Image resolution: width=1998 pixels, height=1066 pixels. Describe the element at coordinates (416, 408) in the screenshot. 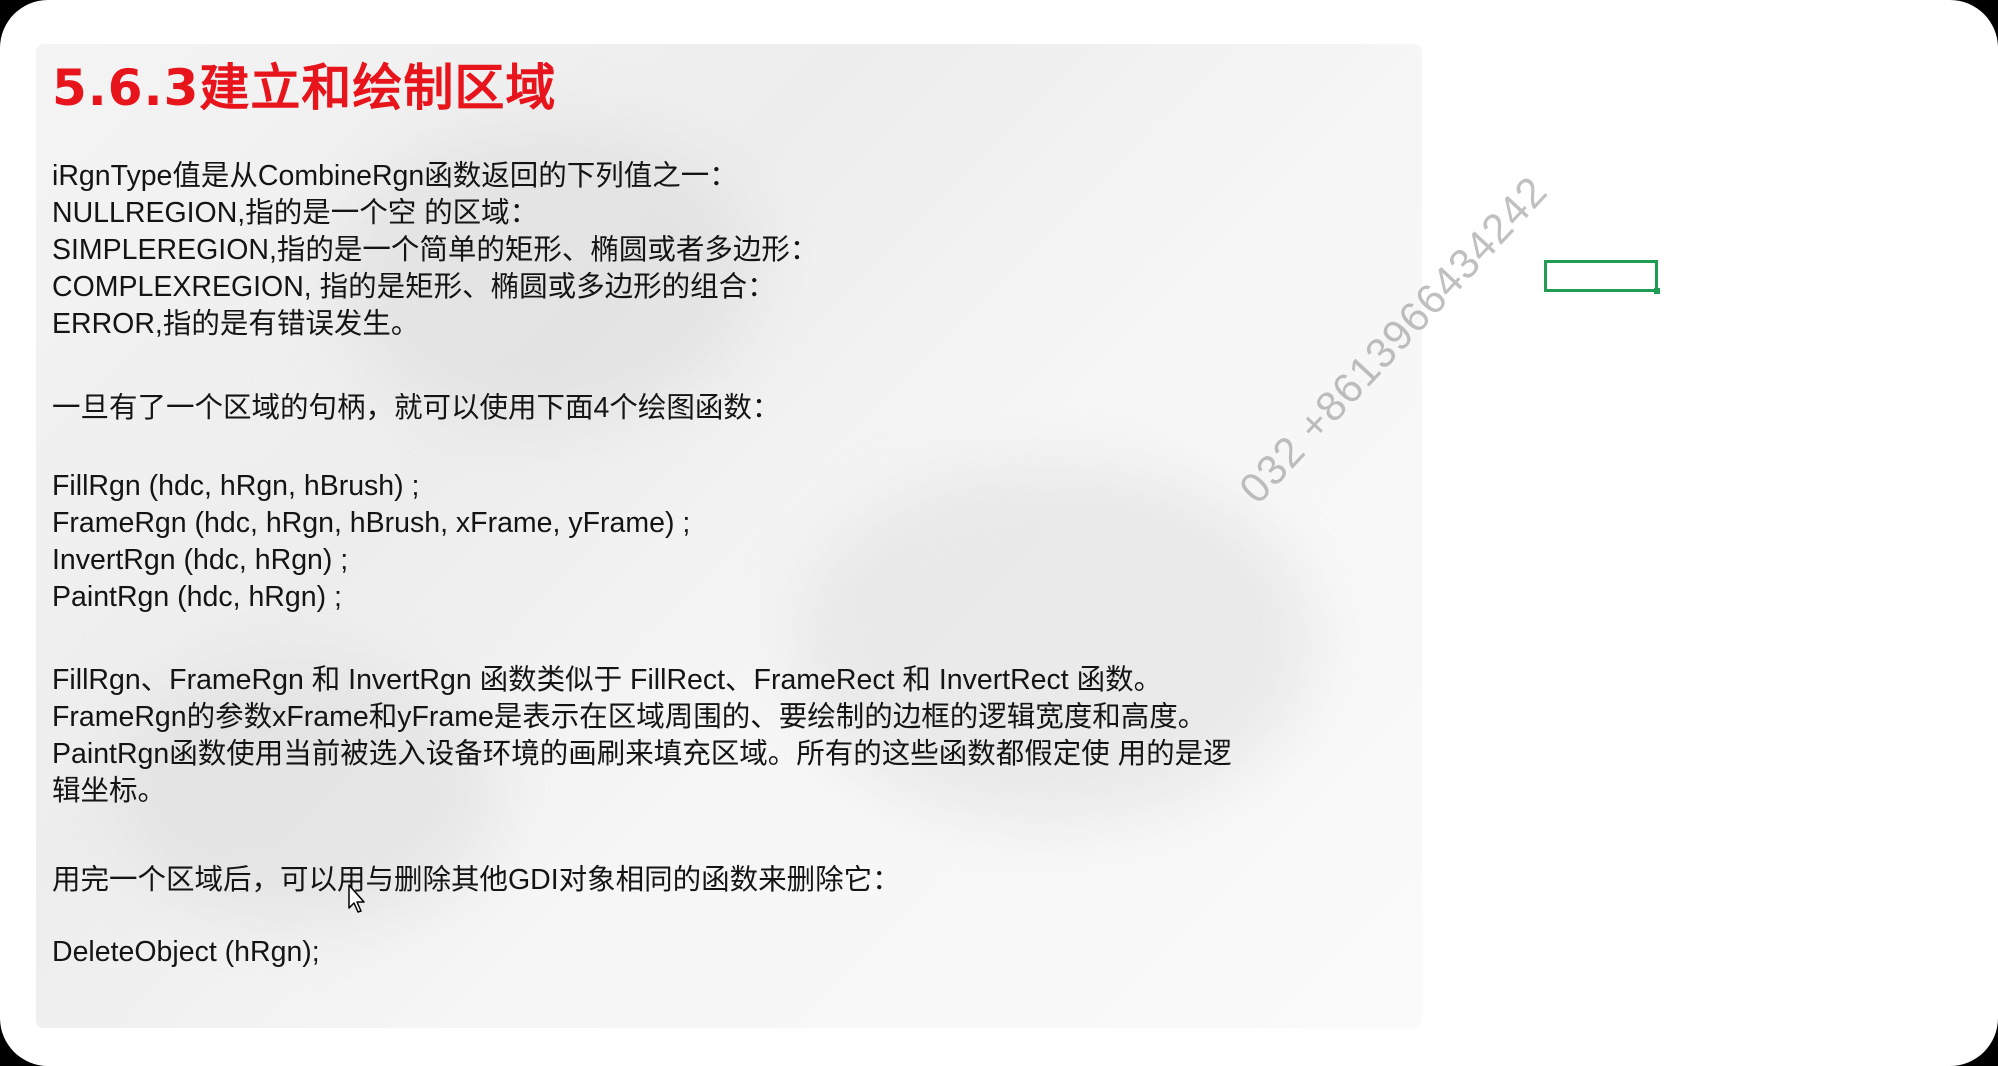

I see `text-line-handle-intro: 一旦有了一个区域的句柄，就可以使用下面4个绘图函数：` at that location.